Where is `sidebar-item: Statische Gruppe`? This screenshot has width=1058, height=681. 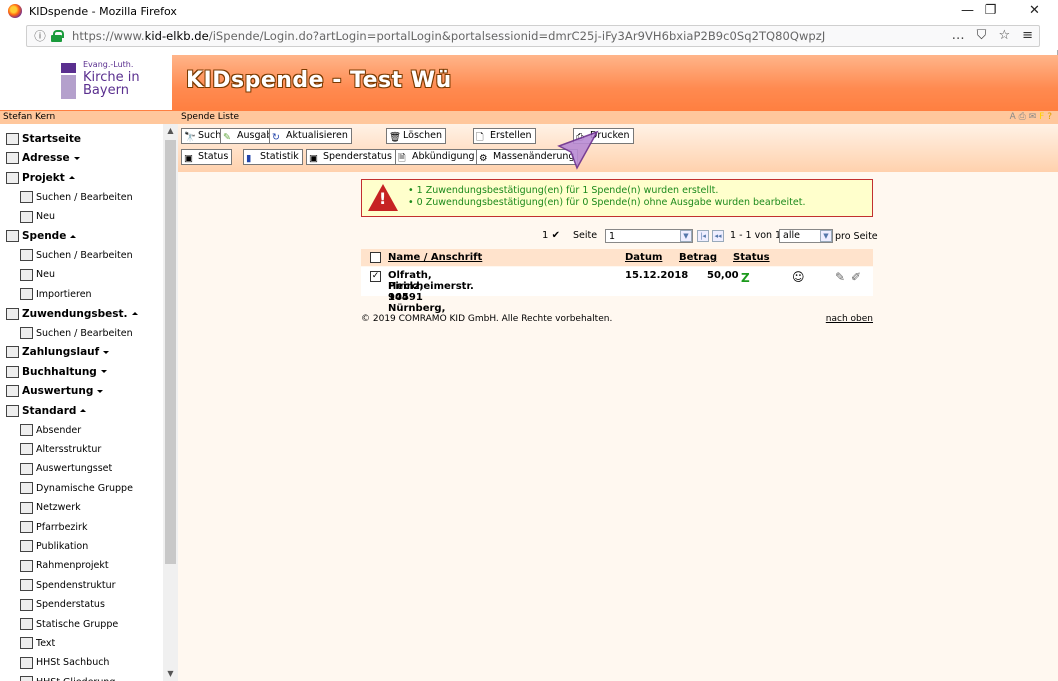 sidebar-item: Statische Gruppe is located at coordinates (69, 624).